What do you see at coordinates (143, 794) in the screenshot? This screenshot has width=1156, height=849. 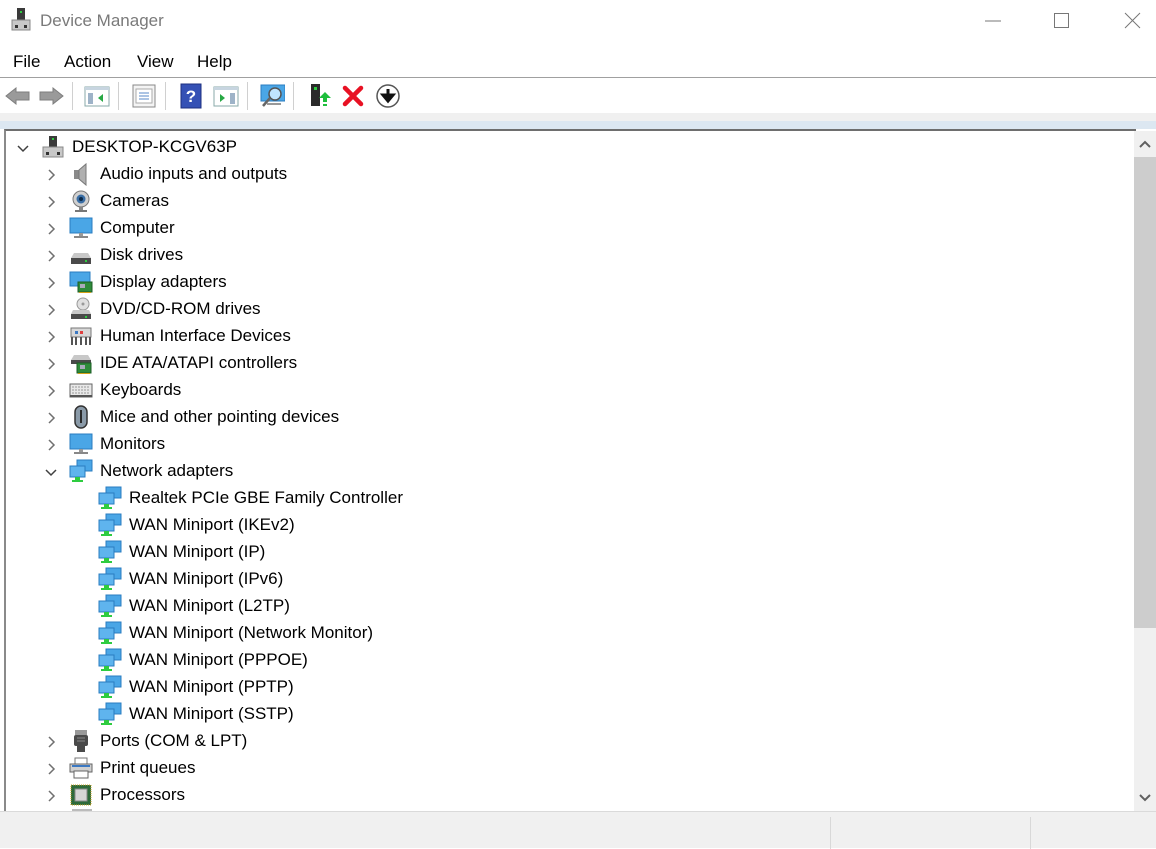 I see `tree-item-label: Processors` at bounding box center [143, 794].